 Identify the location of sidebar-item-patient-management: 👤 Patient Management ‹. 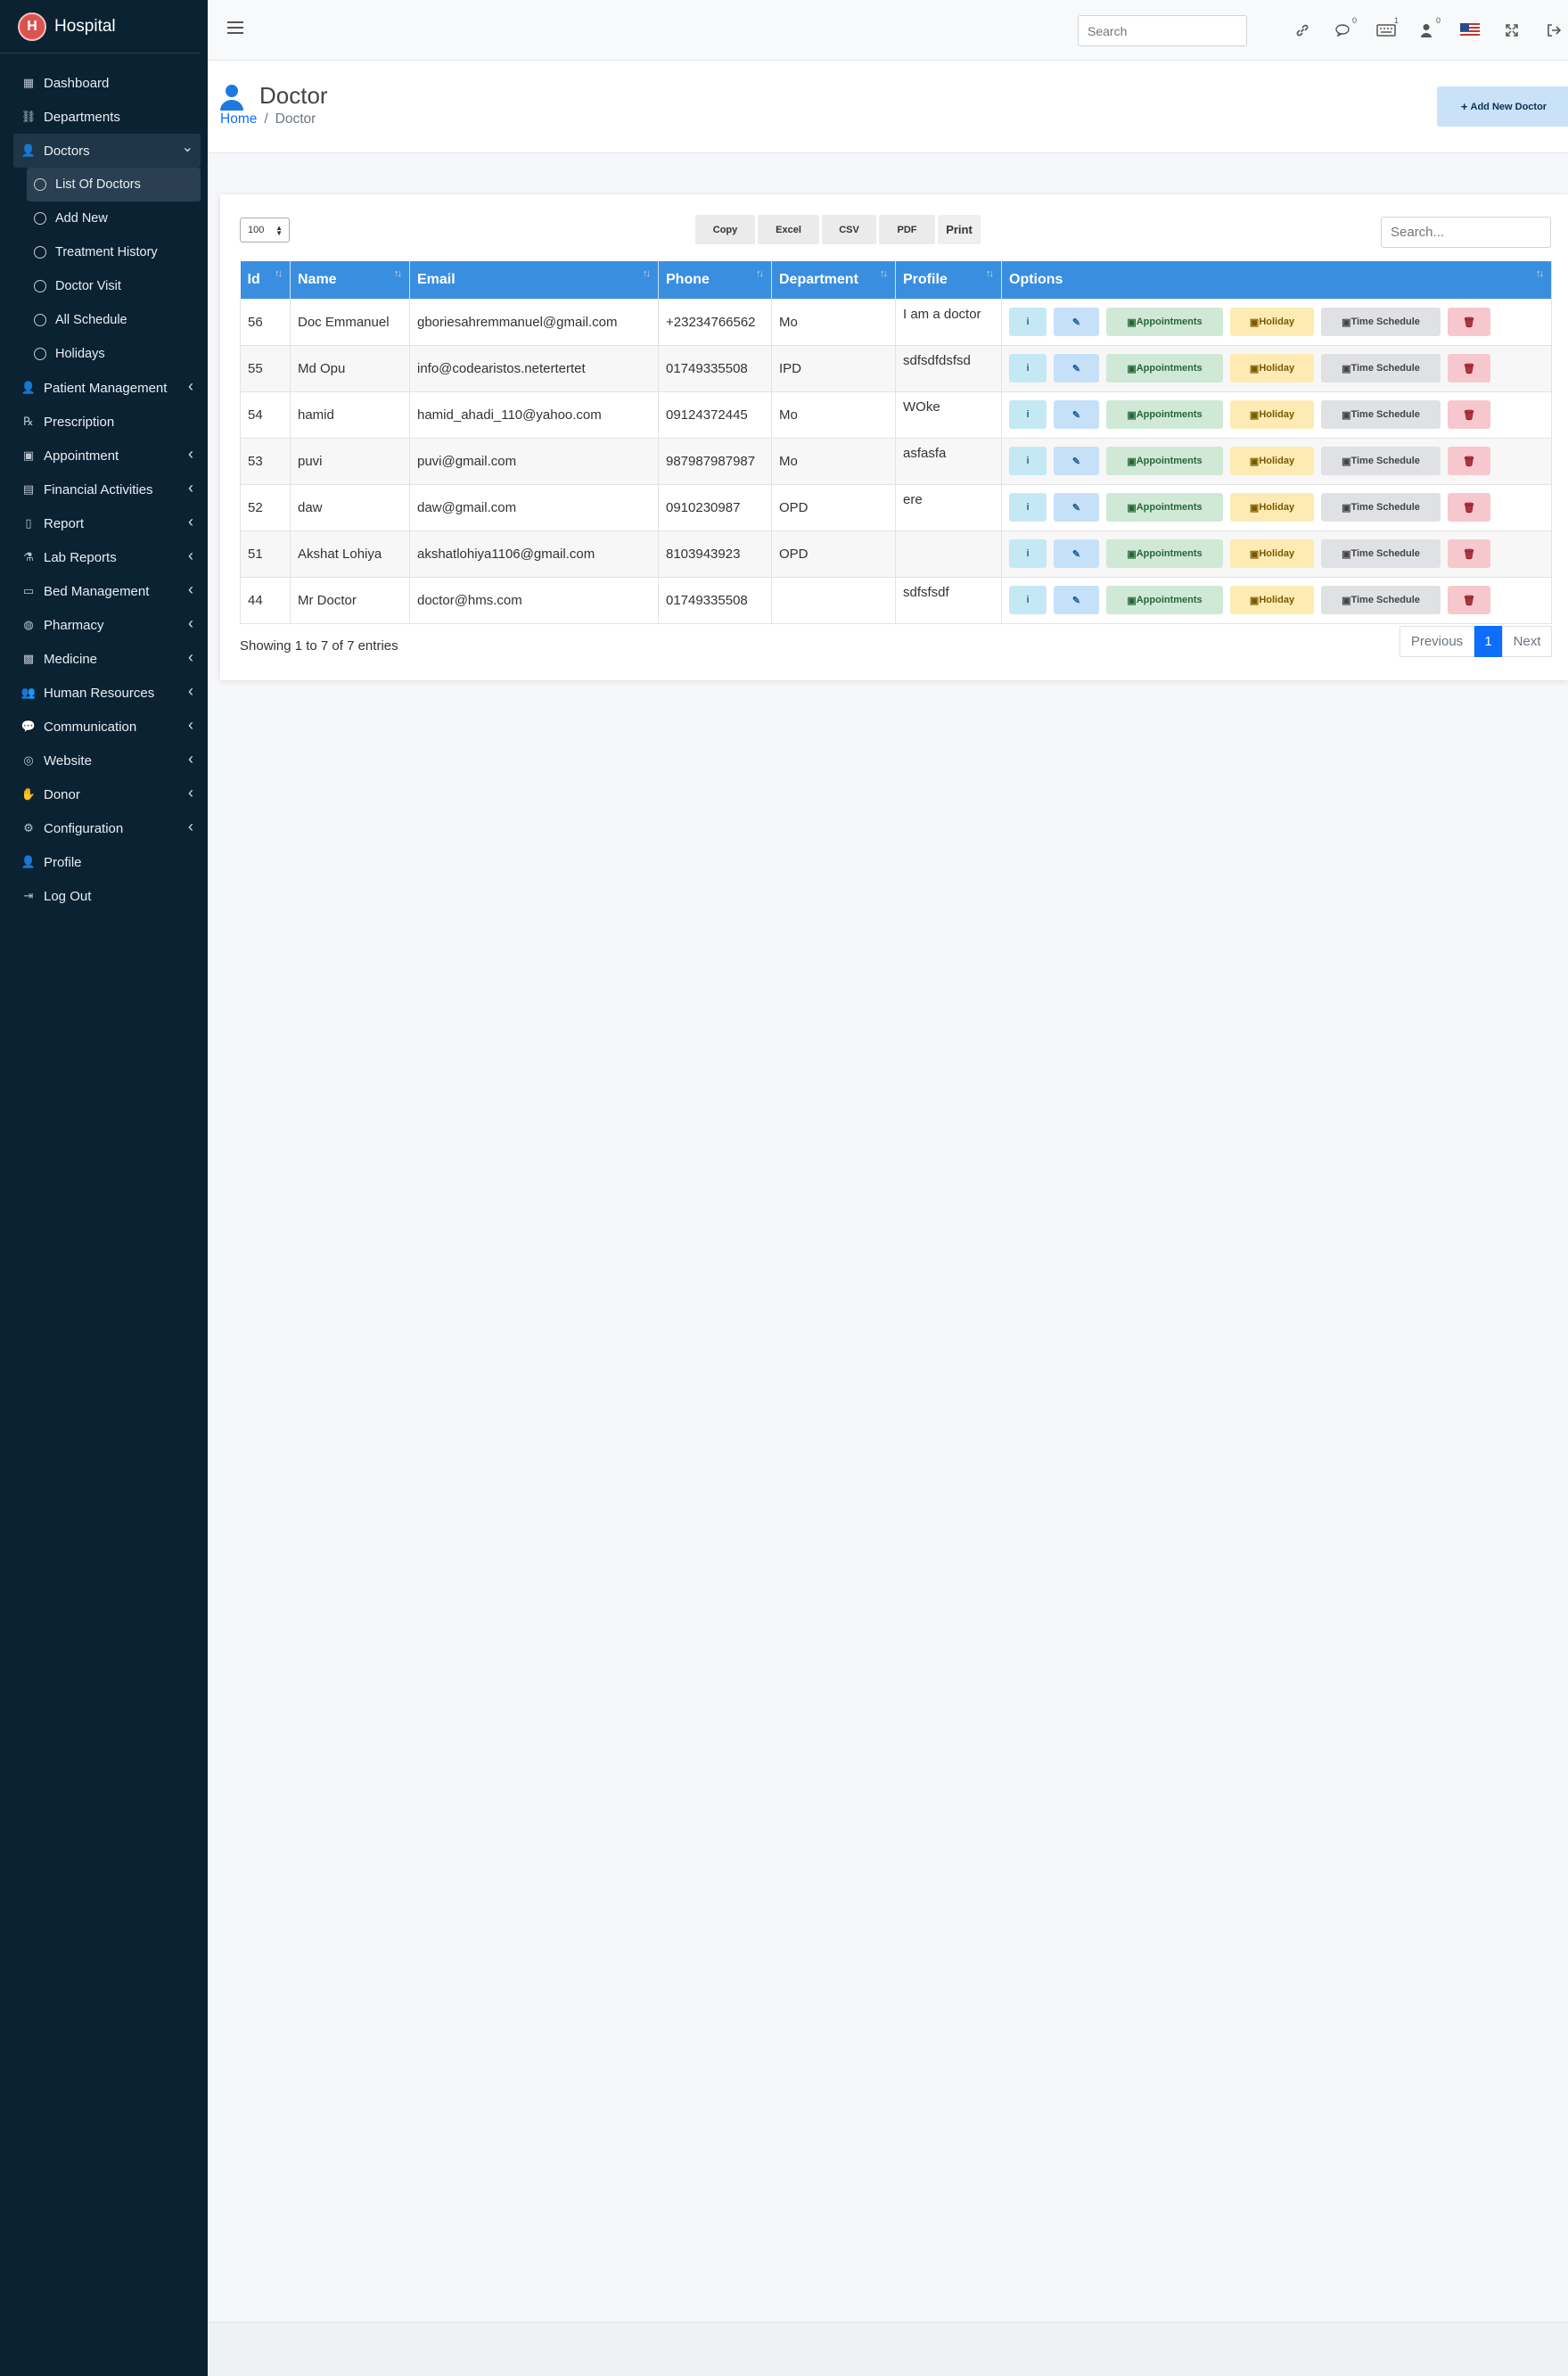
(107, 388).